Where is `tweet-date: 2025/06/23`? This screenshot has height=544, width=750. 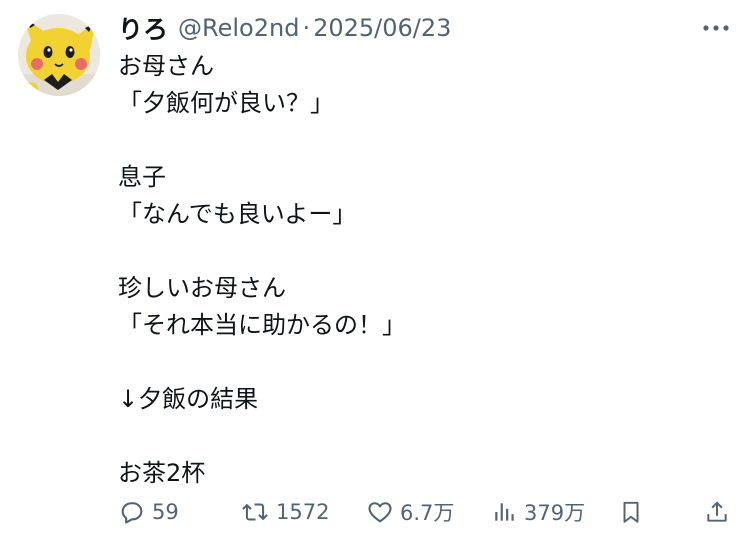 tweet-date: 2025/06/23 is located at coordinates (382, 28).